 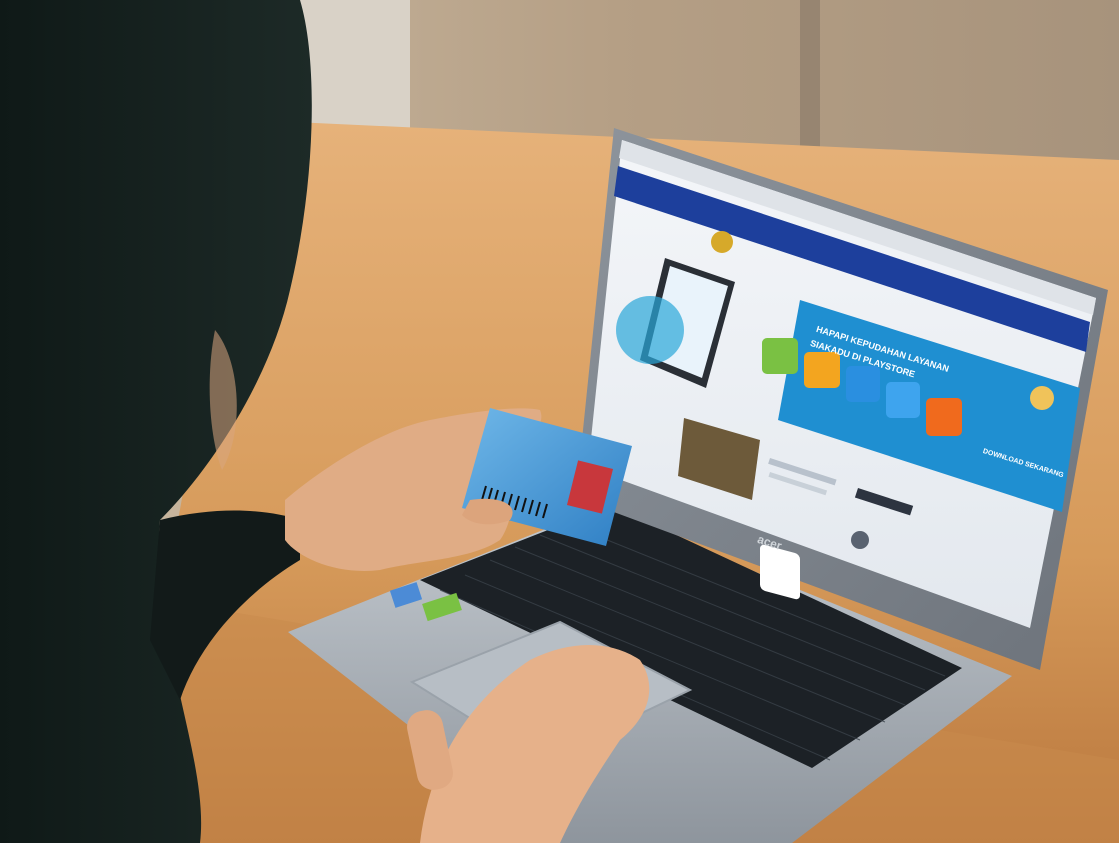 What do you see at coordinates (1042, 398) in the screenshot?
I see `screen-badge` at bounding box center [1042, 398].